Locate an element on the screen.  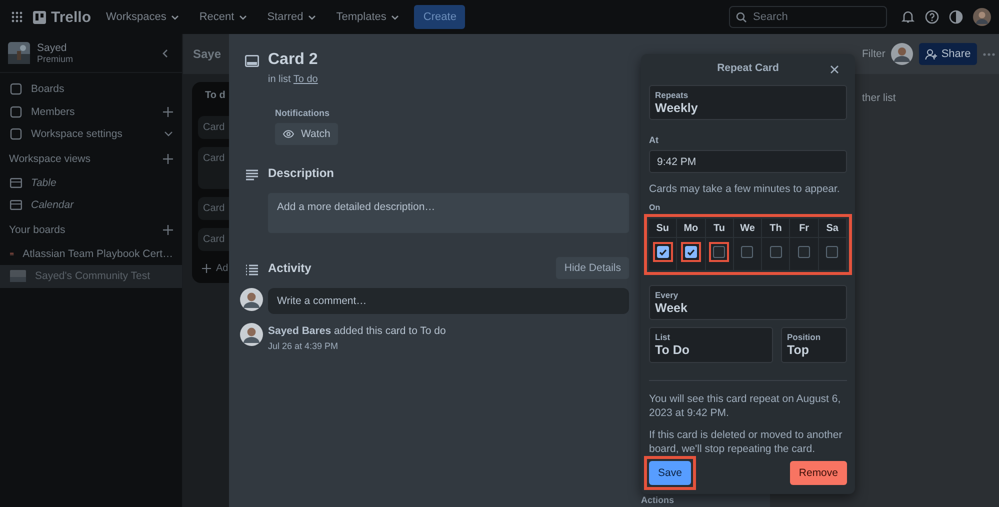
position-select: Position Top is located at coordinates (814, 345).